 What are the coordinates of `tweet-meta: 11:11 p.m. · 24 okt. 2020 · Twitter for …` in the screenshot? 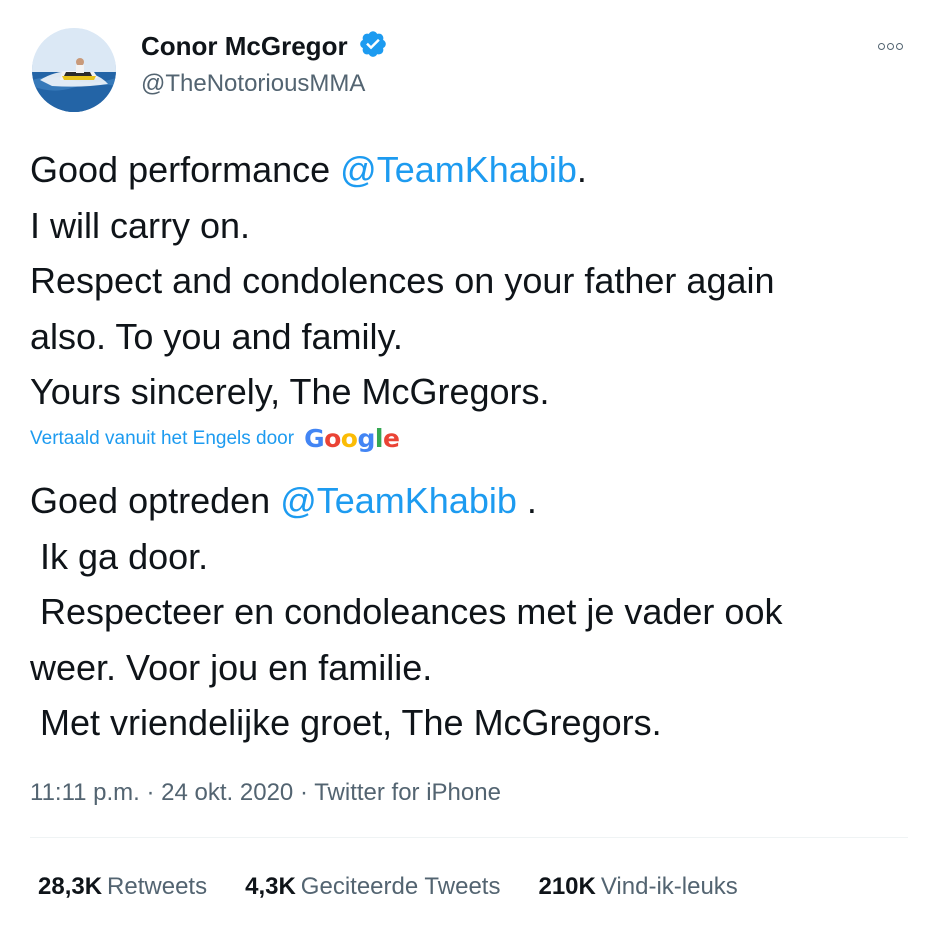 It's located at (265, 793).